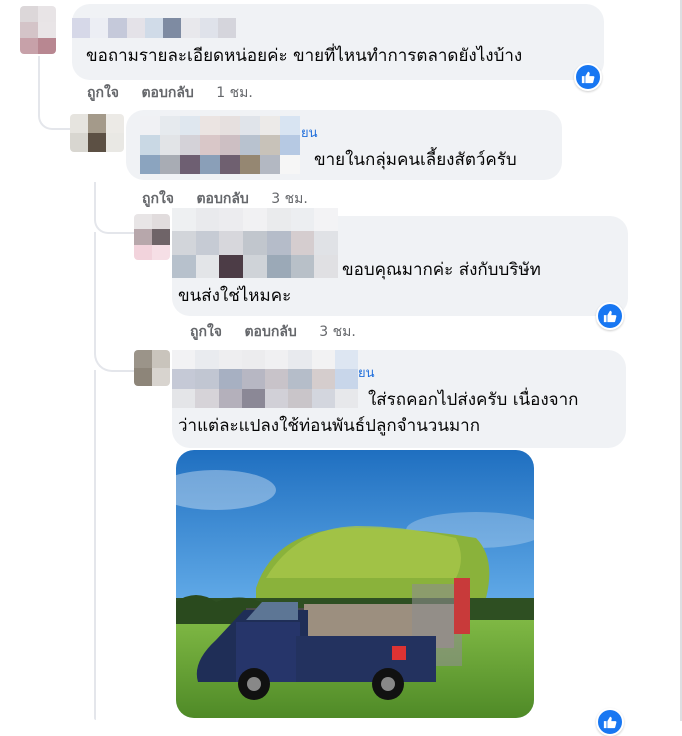 The image size is (682, 736). What do you see at coordinates (344, 145) in the screenshot?
I see `comment-bubble: ยน ขายในกลุ่มคนเลี้ยงสัตว์ครับ` at bounding box center [344, 145].